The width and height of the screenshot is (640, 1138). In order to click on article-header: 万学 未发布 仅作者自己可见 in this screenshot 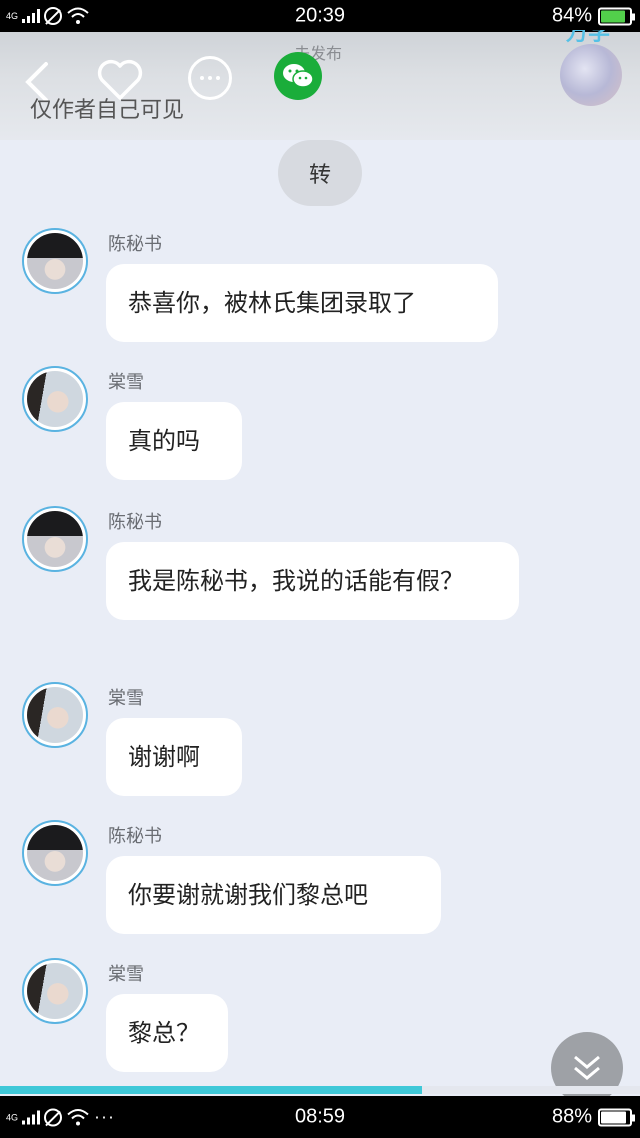, I will do `click(320, 85)`.